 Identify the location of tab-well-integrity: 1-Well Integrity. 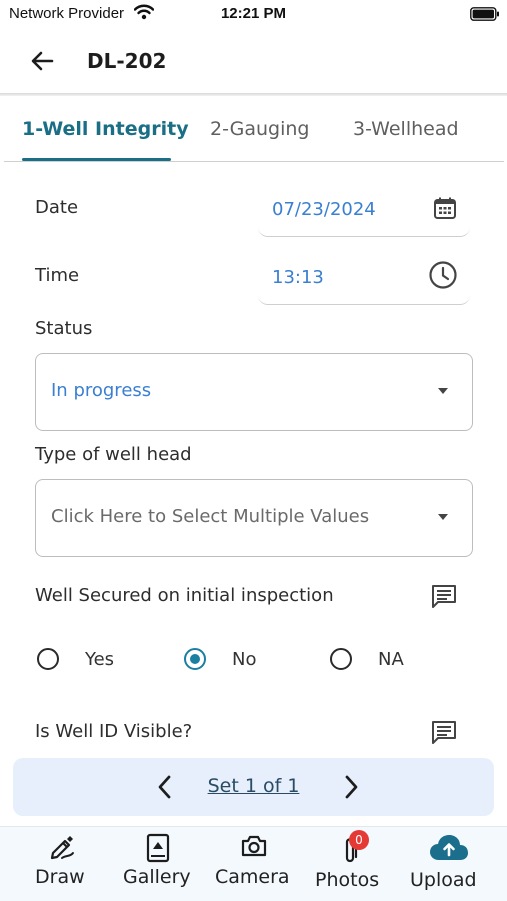
(105, 129).